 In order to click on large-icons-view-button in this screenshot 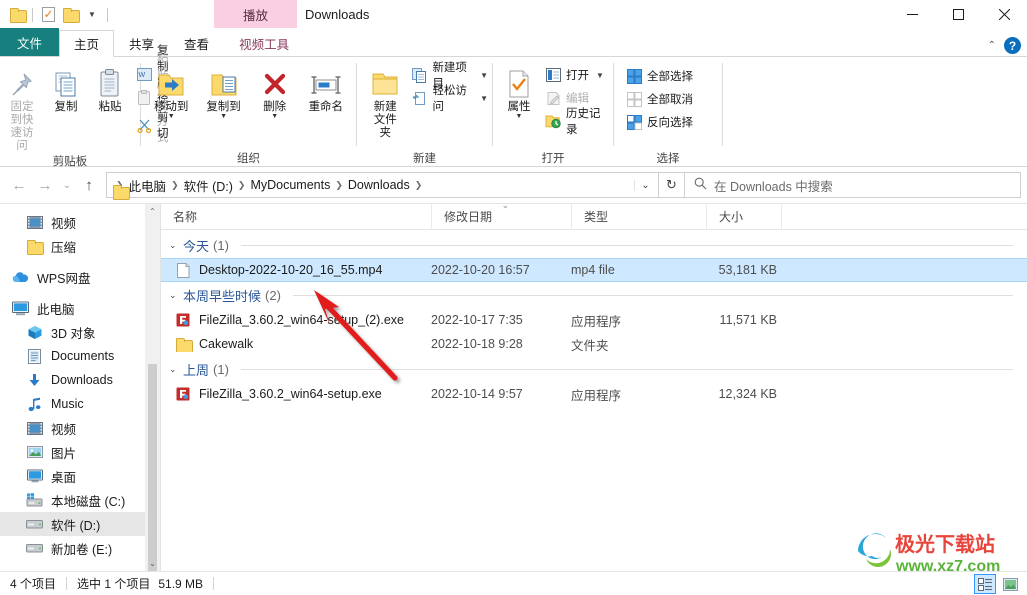, I will do `click(1010, 584)`.